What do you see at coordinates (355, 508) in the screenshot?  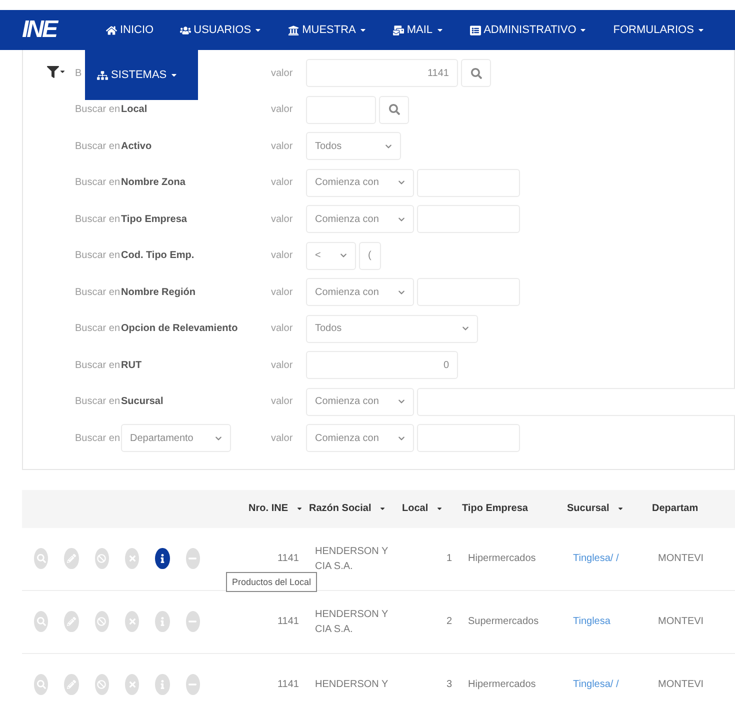 I see `column-header: Razón Social` at bounding box center [355, 508].